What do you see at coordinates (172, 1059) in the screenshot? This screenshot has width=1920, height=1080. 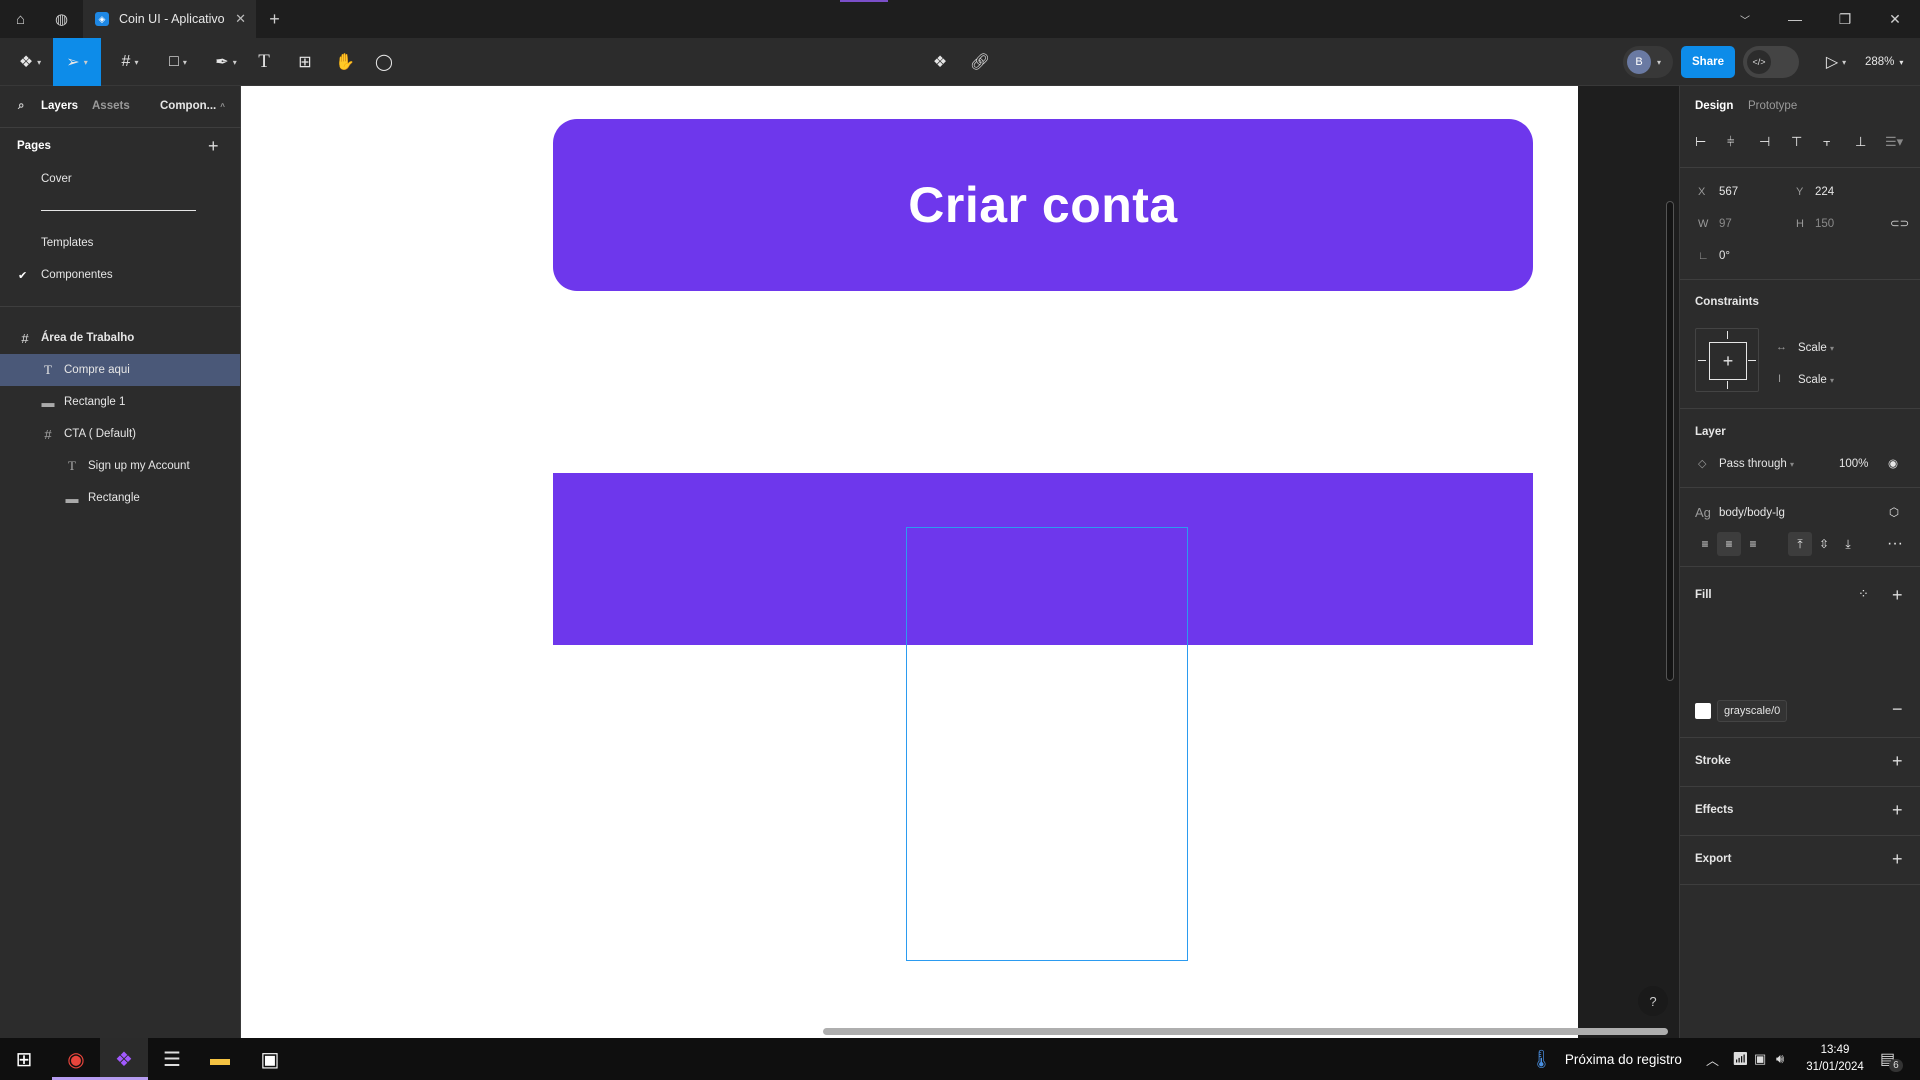 I see `taskbar-settings-app: ☰` at bounding box center [172, 1059].